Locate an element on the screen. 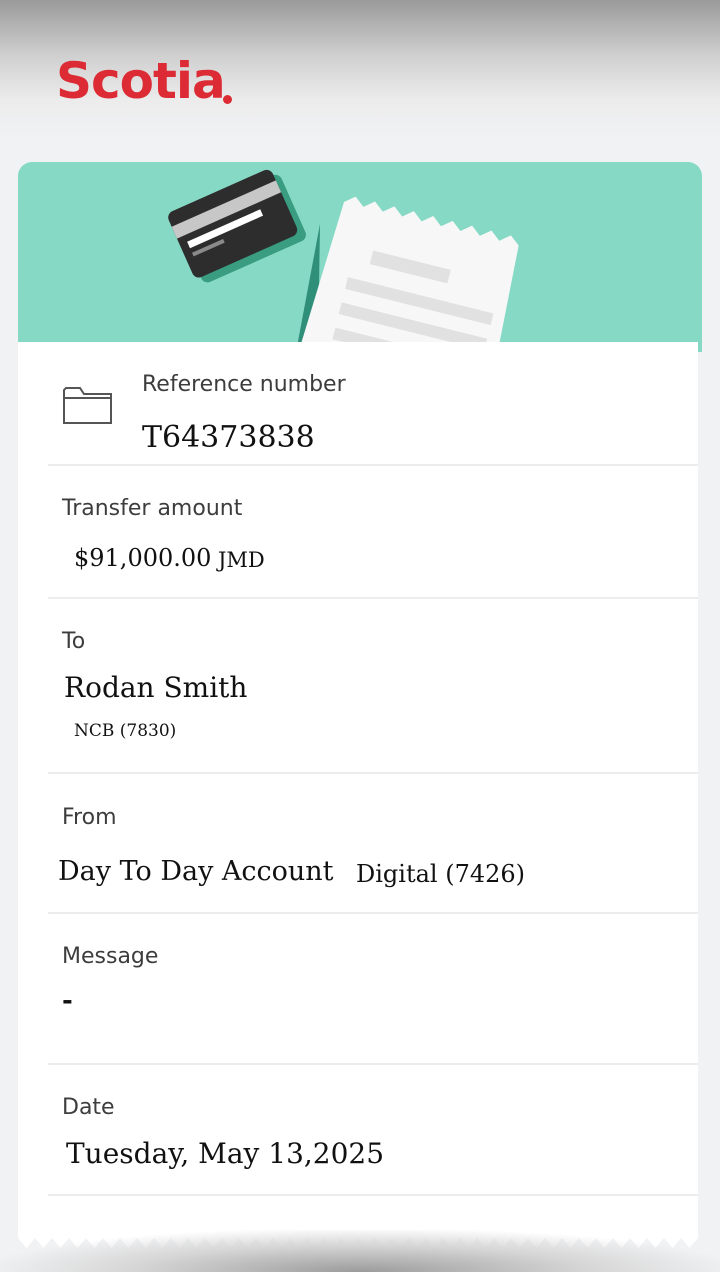  recipient-name: Rodan Smith is located at coordinates (156, 687).